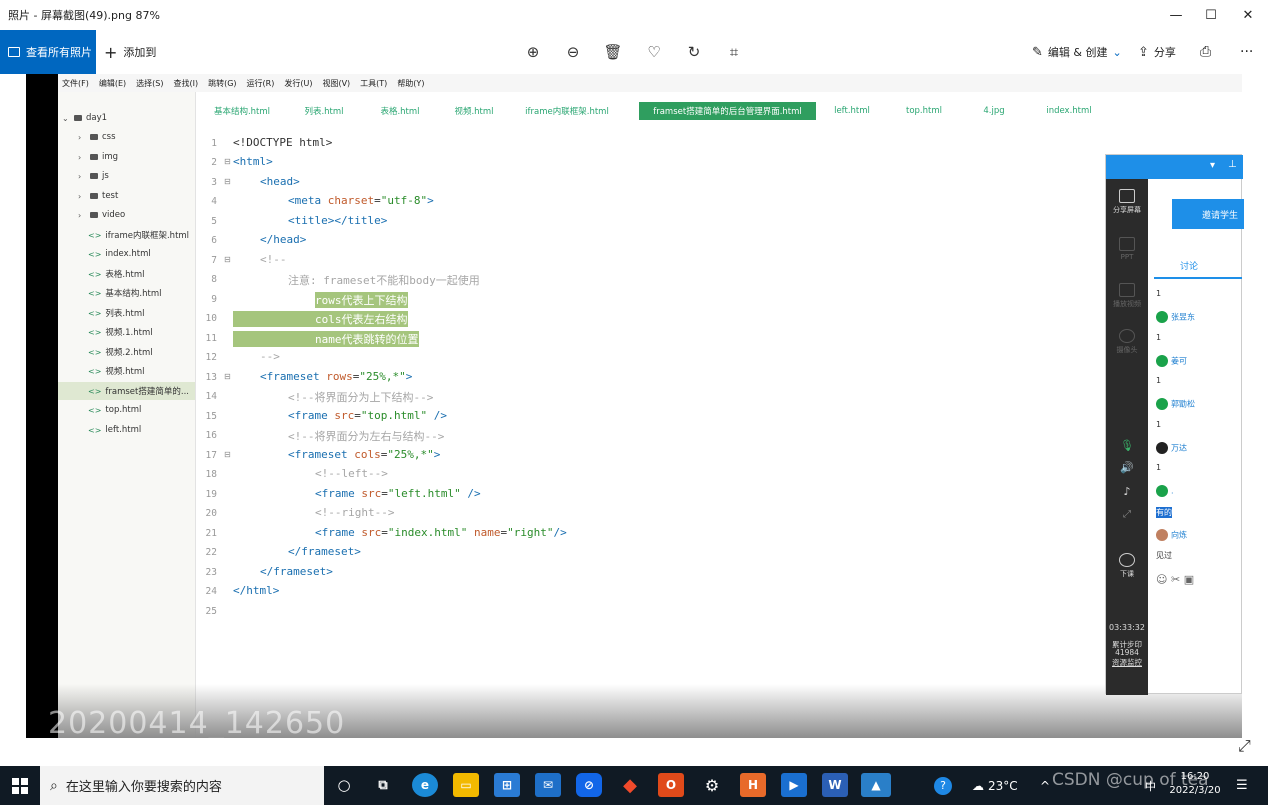 The width and height of the screenshot is (1268, 805). What do you see at coordinates (1176, 15) in the screenshot?
I see `minimize-button: —` at bounding box center [1176, 15].